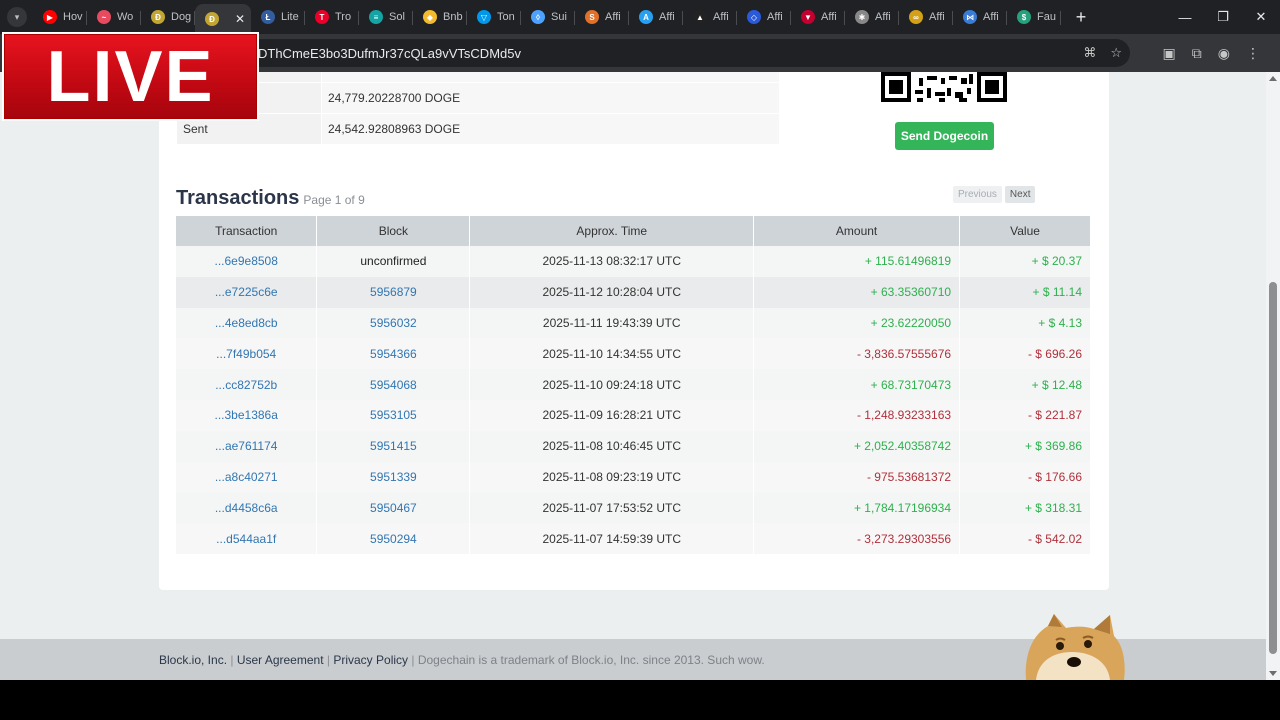 This screenshot has width=1280, height=720. What do you see at coordinates (1116, 53) in the screenshot?
I see `bookmark-star-icon: ☆` at bounding box center [1116, 53].